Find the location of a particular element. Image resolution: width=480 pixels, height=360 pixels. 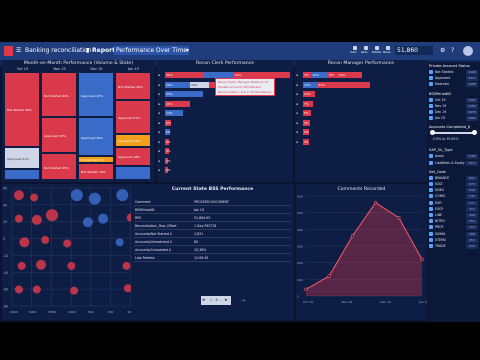

toolbar-button: Publish is located at coordinates (377, 51).